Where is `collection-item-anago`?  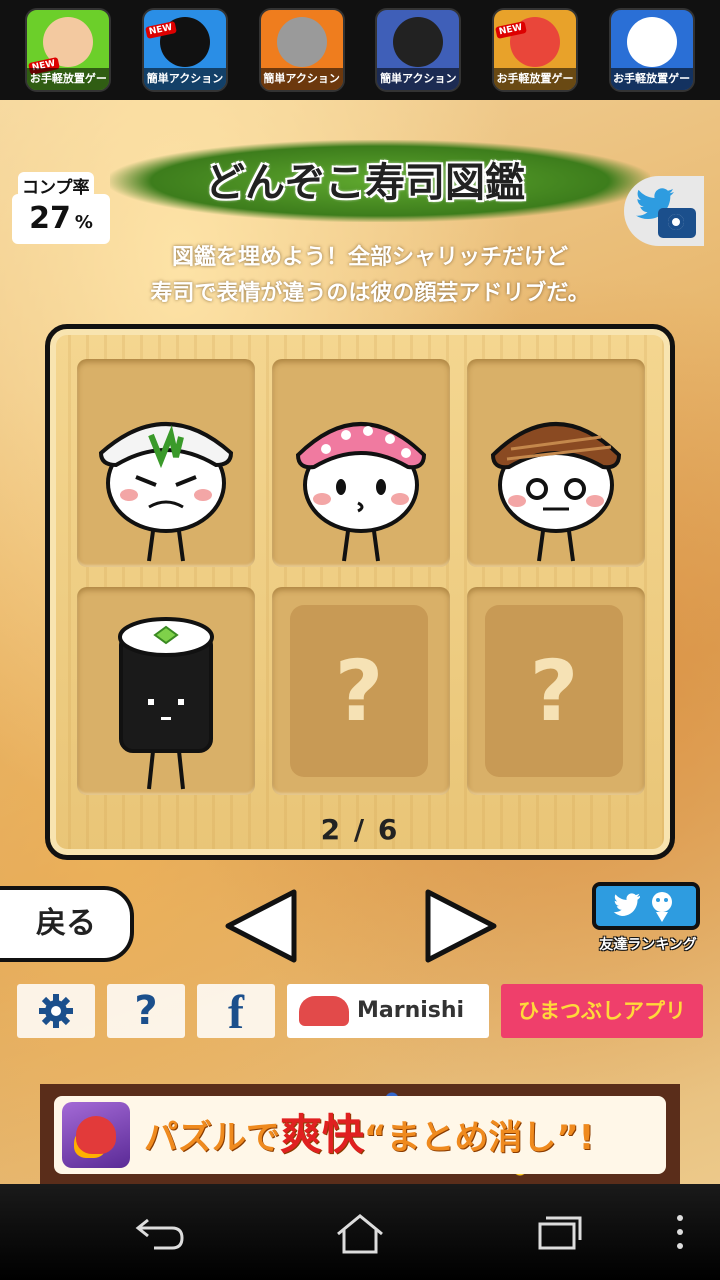
collection-item-anago is located at coordinates (556, 463).